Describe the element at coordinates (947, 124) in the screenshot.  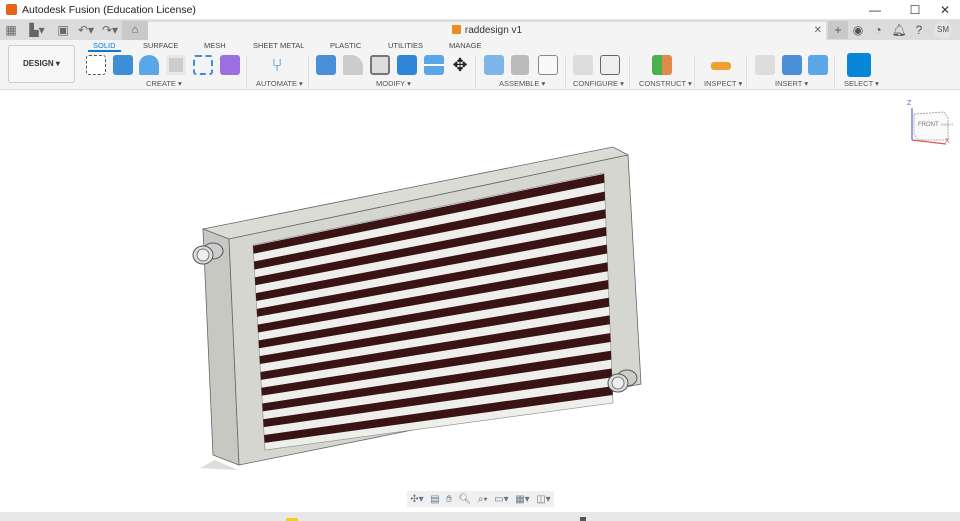
I see `right-face-label: RIGHT` at that location.